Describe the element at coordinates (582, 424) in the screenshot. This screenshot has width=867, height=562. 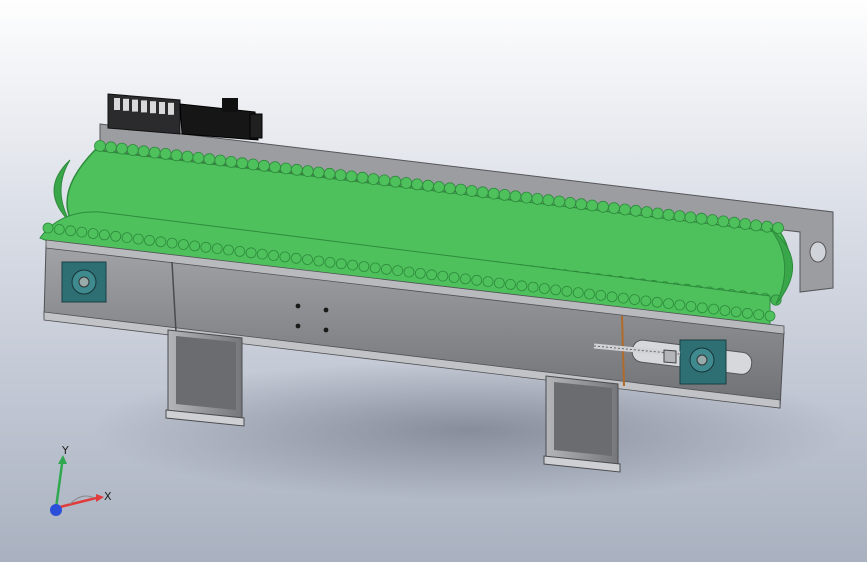
I see `support-leg-right` at that location.